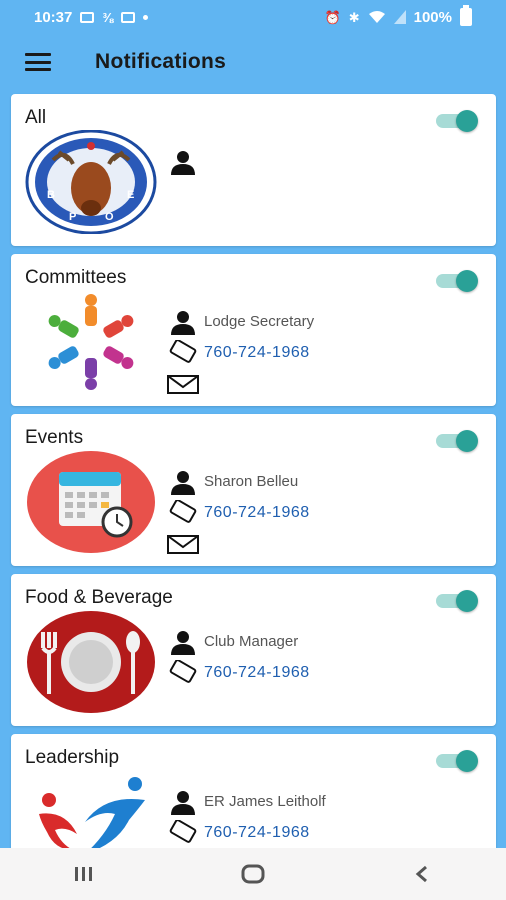 This screenshot has width=506, height=900. Describe the element at coordinates (354, 17) in the screenshot. I see `bluetooth-icon: ✱` at that location.